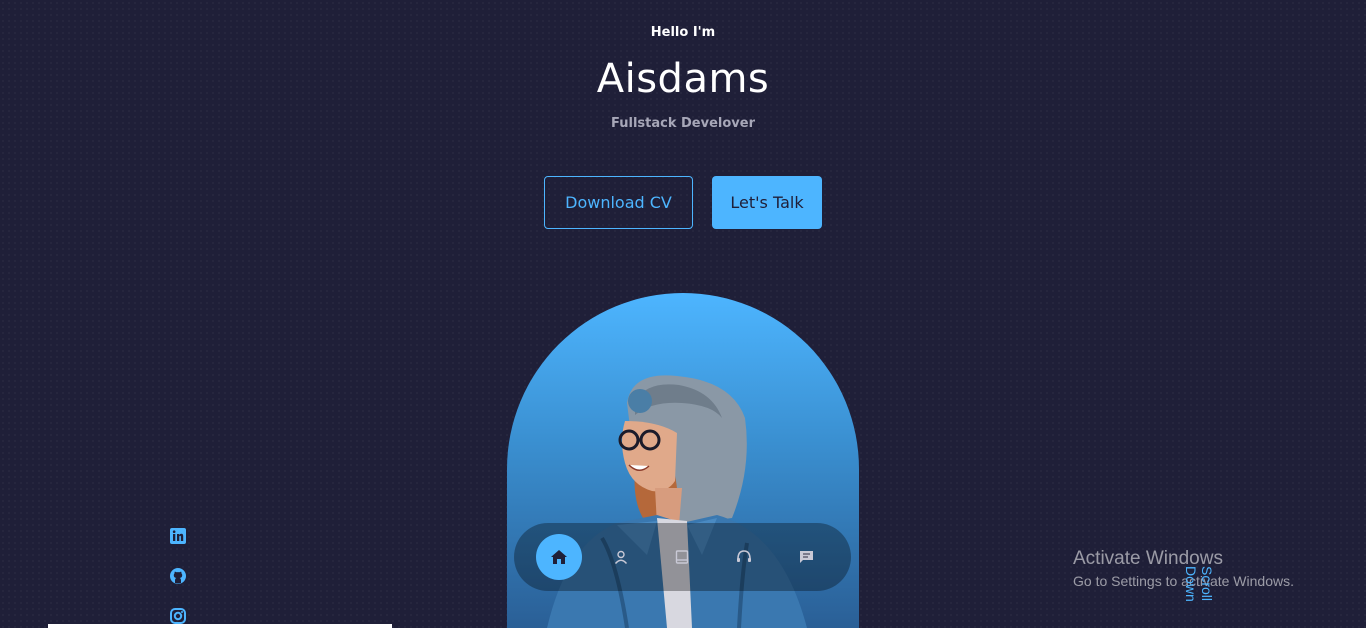 The image size is (1366, 628). I want to click on nav-contact, so click(806, 557).